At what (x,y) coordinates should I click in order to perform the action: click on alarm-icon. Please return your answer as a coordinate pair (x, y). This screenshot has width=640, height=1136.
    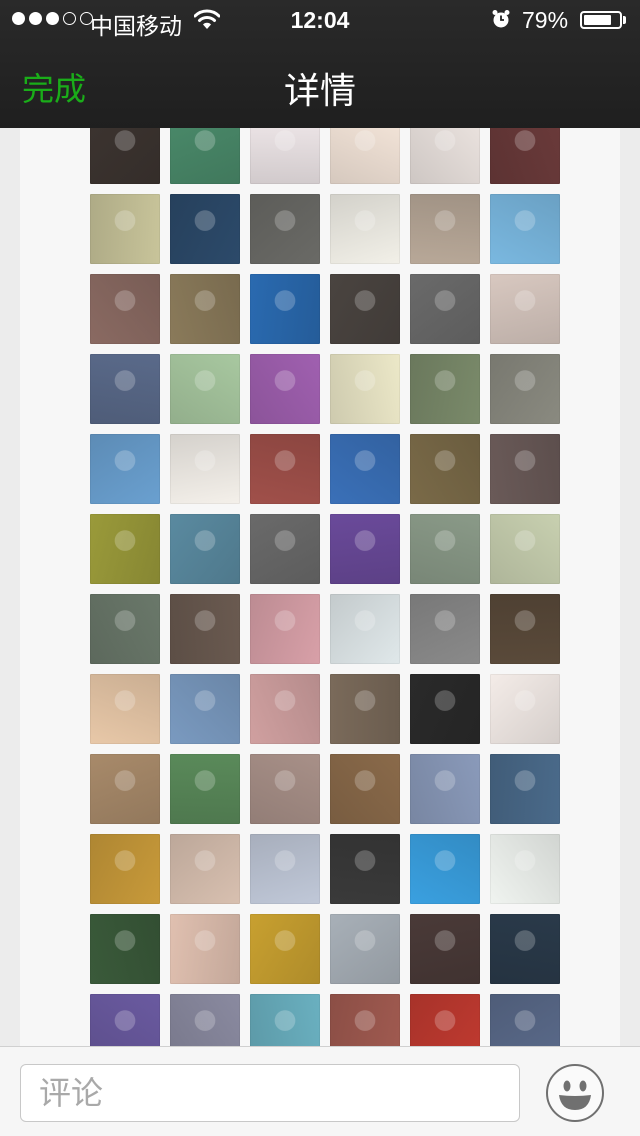
    Looking at the image, I should click on (501, 19).